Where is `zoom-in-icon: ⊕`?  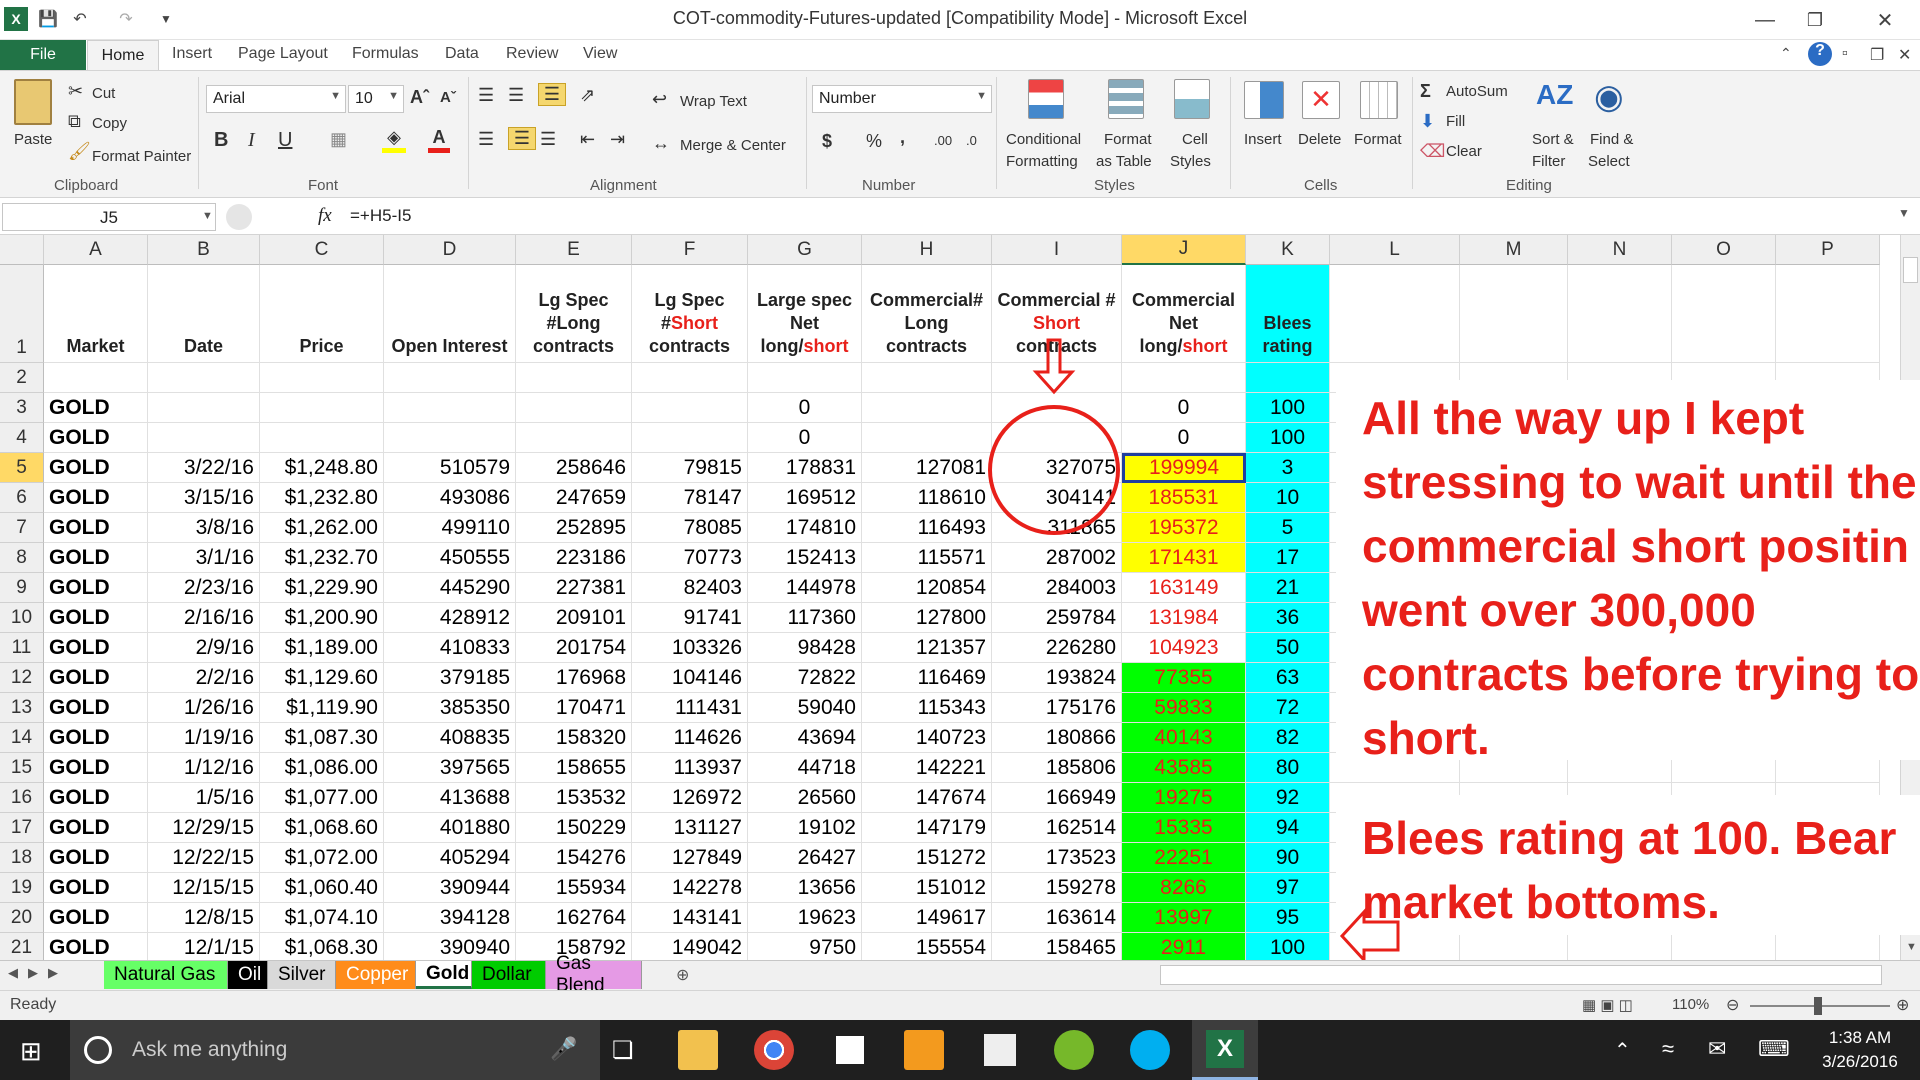
zoom-in-icon: ⊕ is located at coordinates (1902, 1005).